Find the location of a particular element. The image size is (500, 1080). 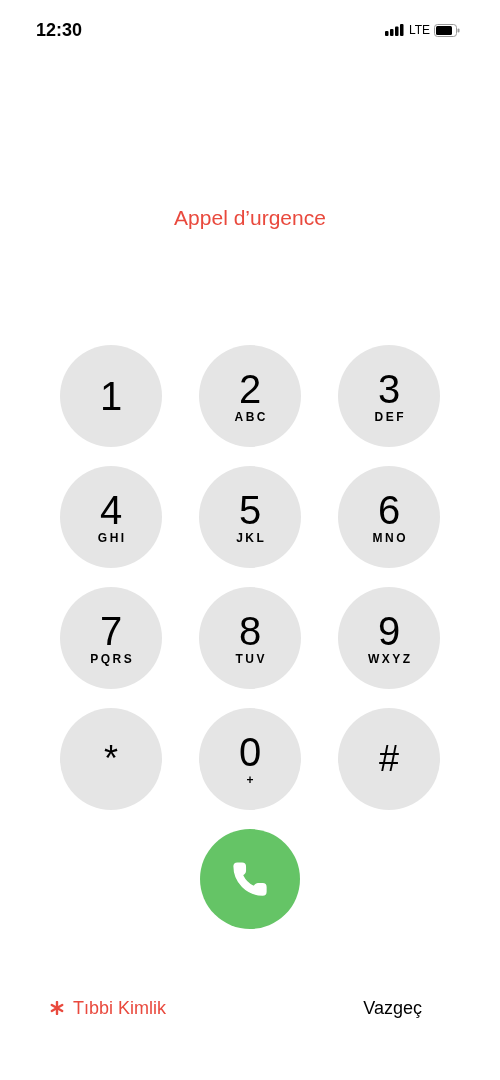

dial-key: 7 PQRS is located at coordinates (111, 638).